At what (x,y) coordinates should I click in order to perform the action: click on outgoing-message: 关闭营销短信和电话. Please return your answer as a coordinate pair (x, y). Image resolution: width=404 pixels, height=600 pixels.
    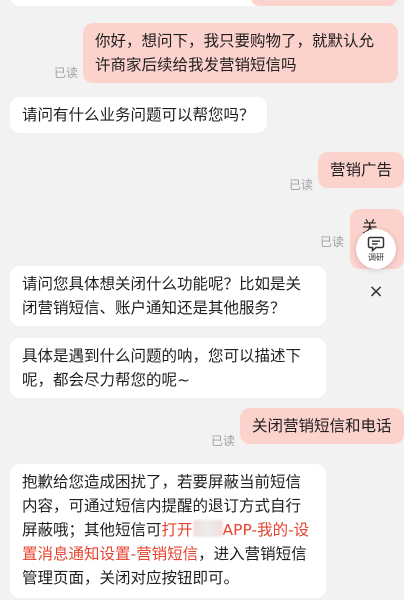
    Looking at the image, I should click on (322, 426).